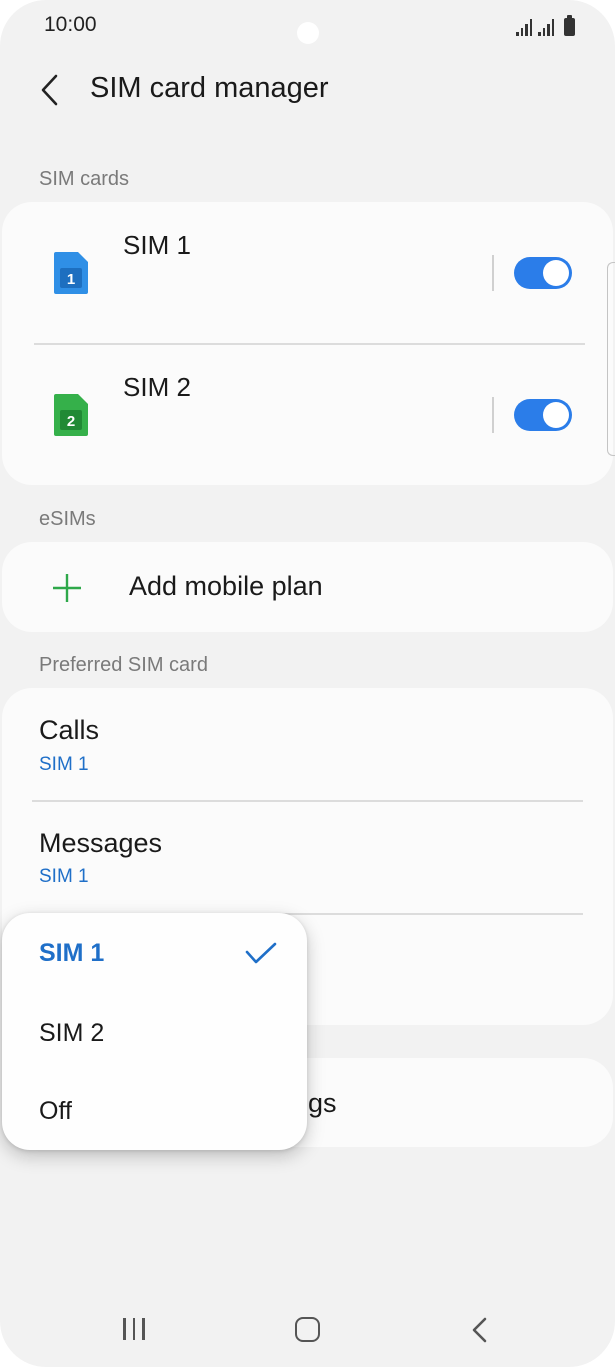  I want to click on back-arrow-icon, so click(51, 90).